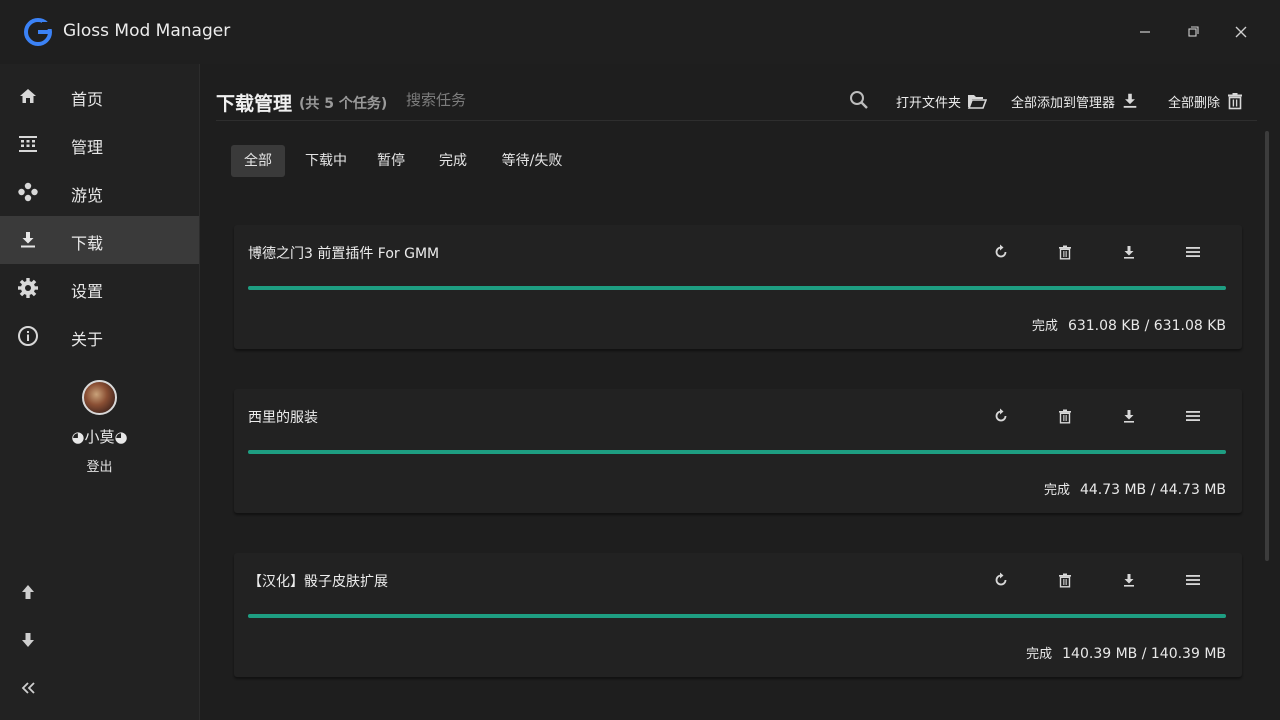 The width and height of the screenshot is (1280, 720). Describe the element at coordinates (977, 102) in the screenshot. I see `folder-open-icon` at that location.